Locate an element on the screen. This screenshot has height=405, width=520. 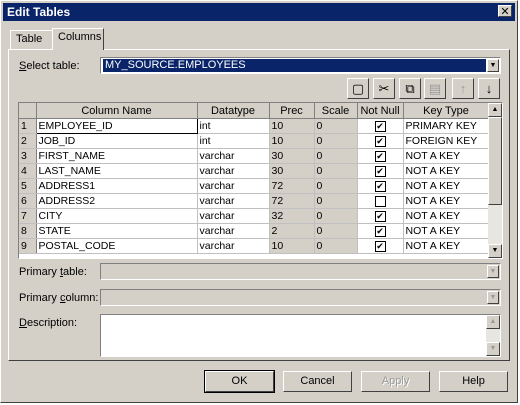
scroll-thumb is located at coordinates (495, 161).